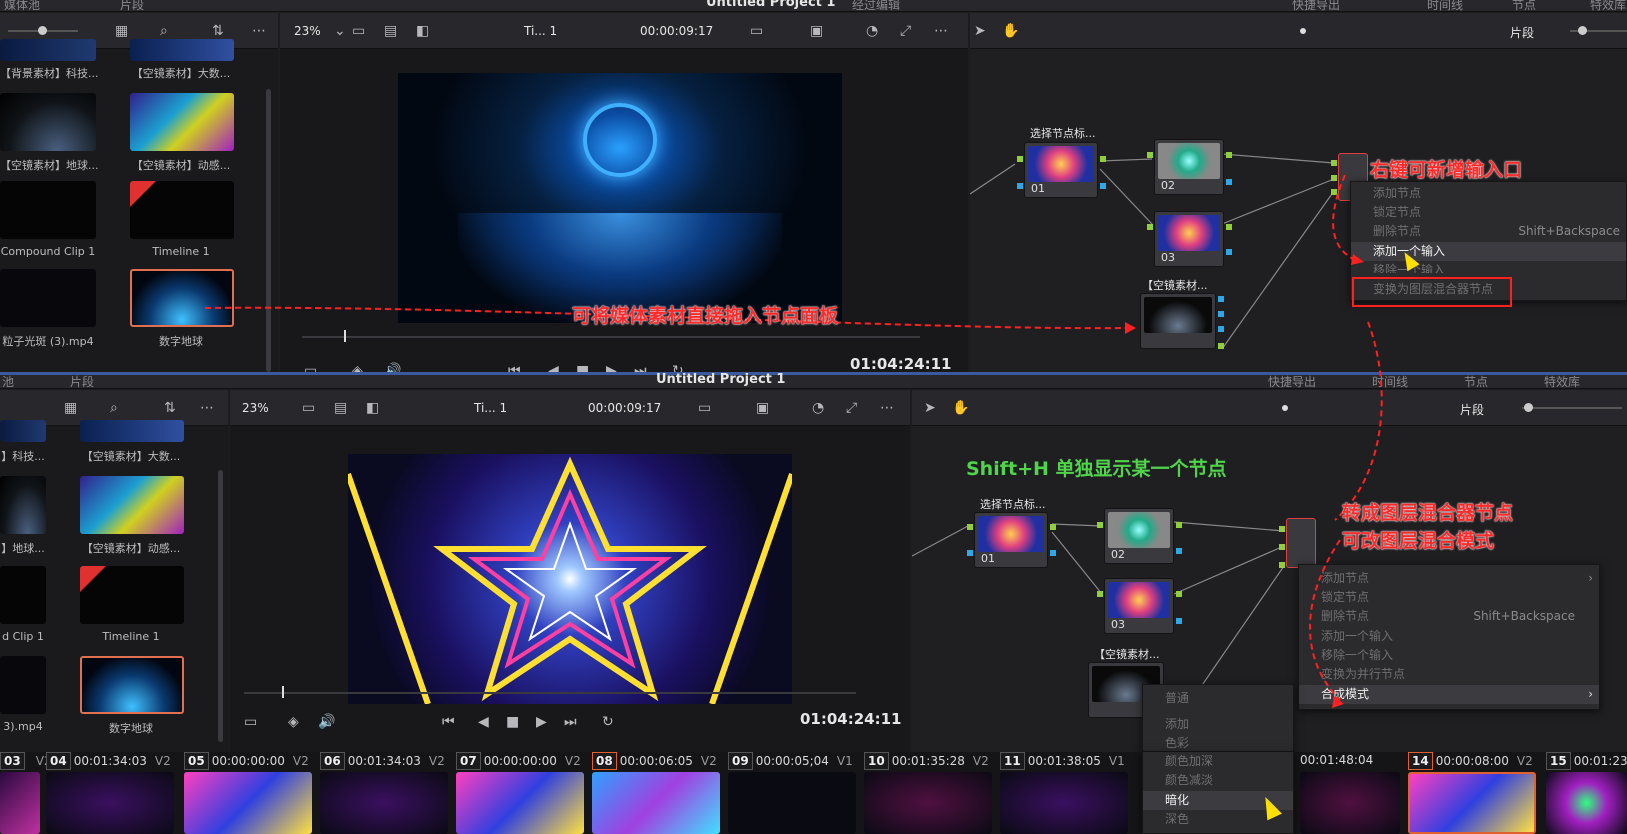 The image size is (1627, 834). What do you see at coordinates (1418, 541) in the screenshot?
I see `layer-mixer-hint-line2: 可改图层混合模式` at bounding box center [1418, 541].